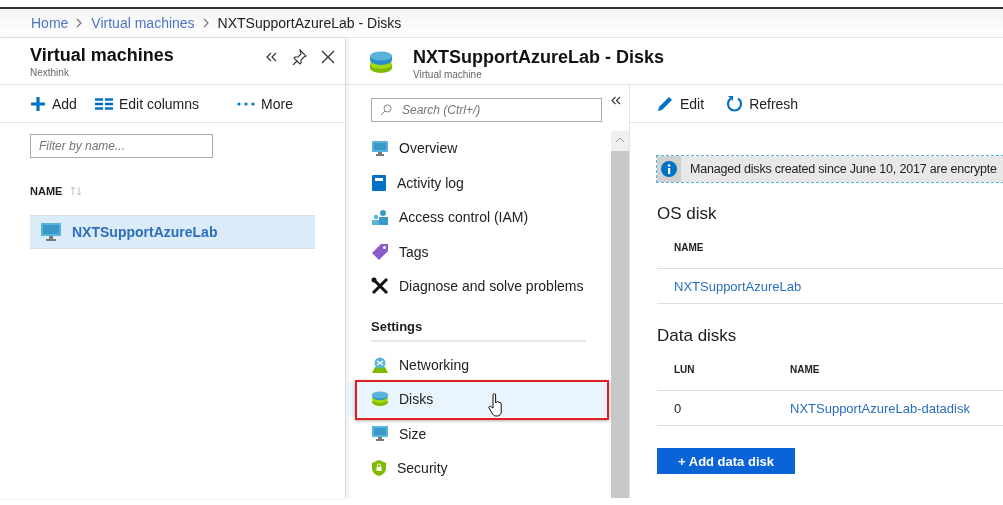  I want to click on network-icon, so click(380, 364).